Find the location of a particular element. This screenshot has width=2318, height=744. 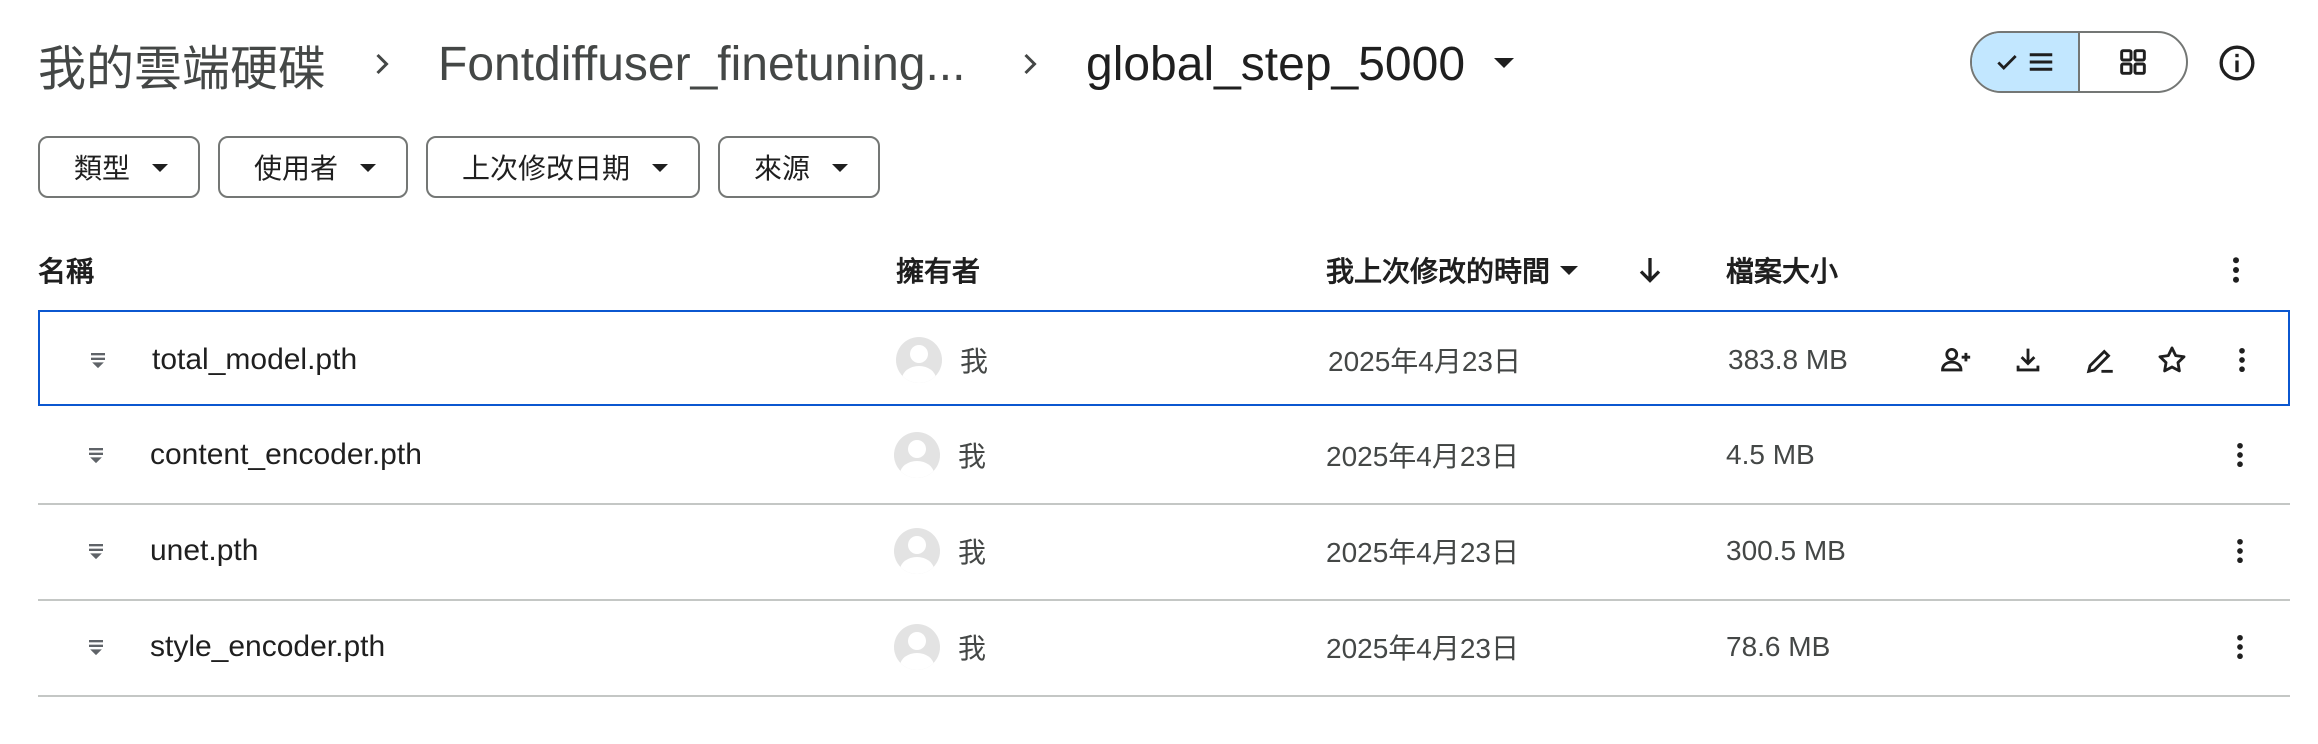

star-button is located at coordinates (2172, 360).